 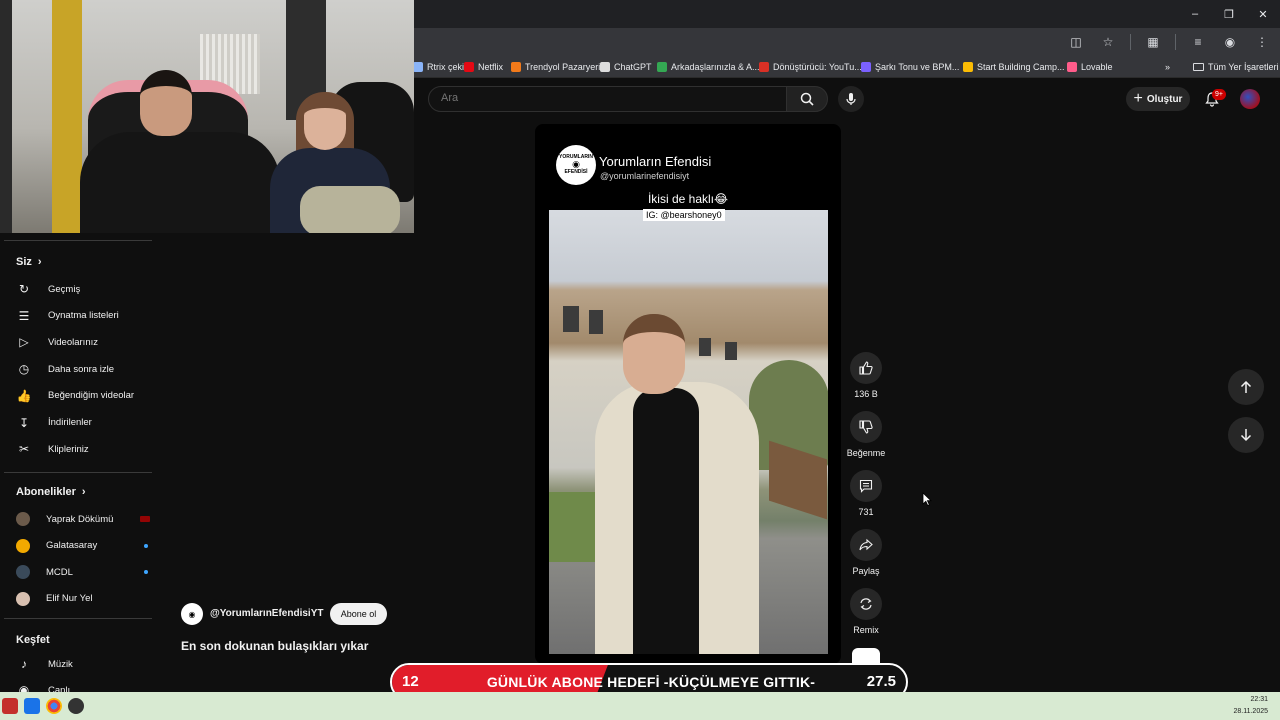 I want to click on obs-icon, so click(x=76, y=706).